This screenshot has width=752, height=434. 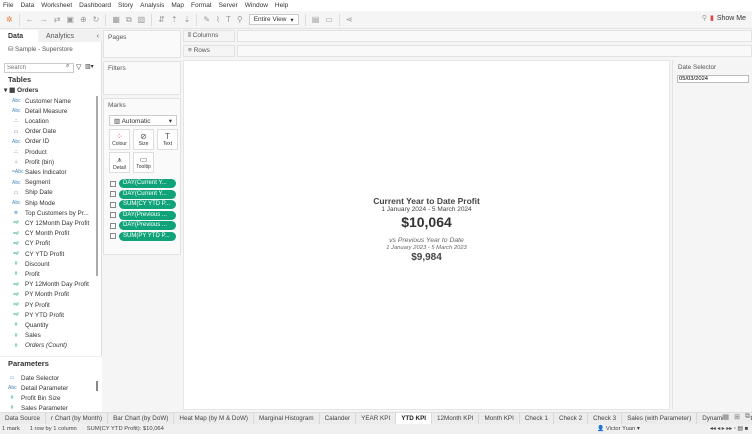 I want to click on menu-analysis: Analysis, so click(x=152, y=5).